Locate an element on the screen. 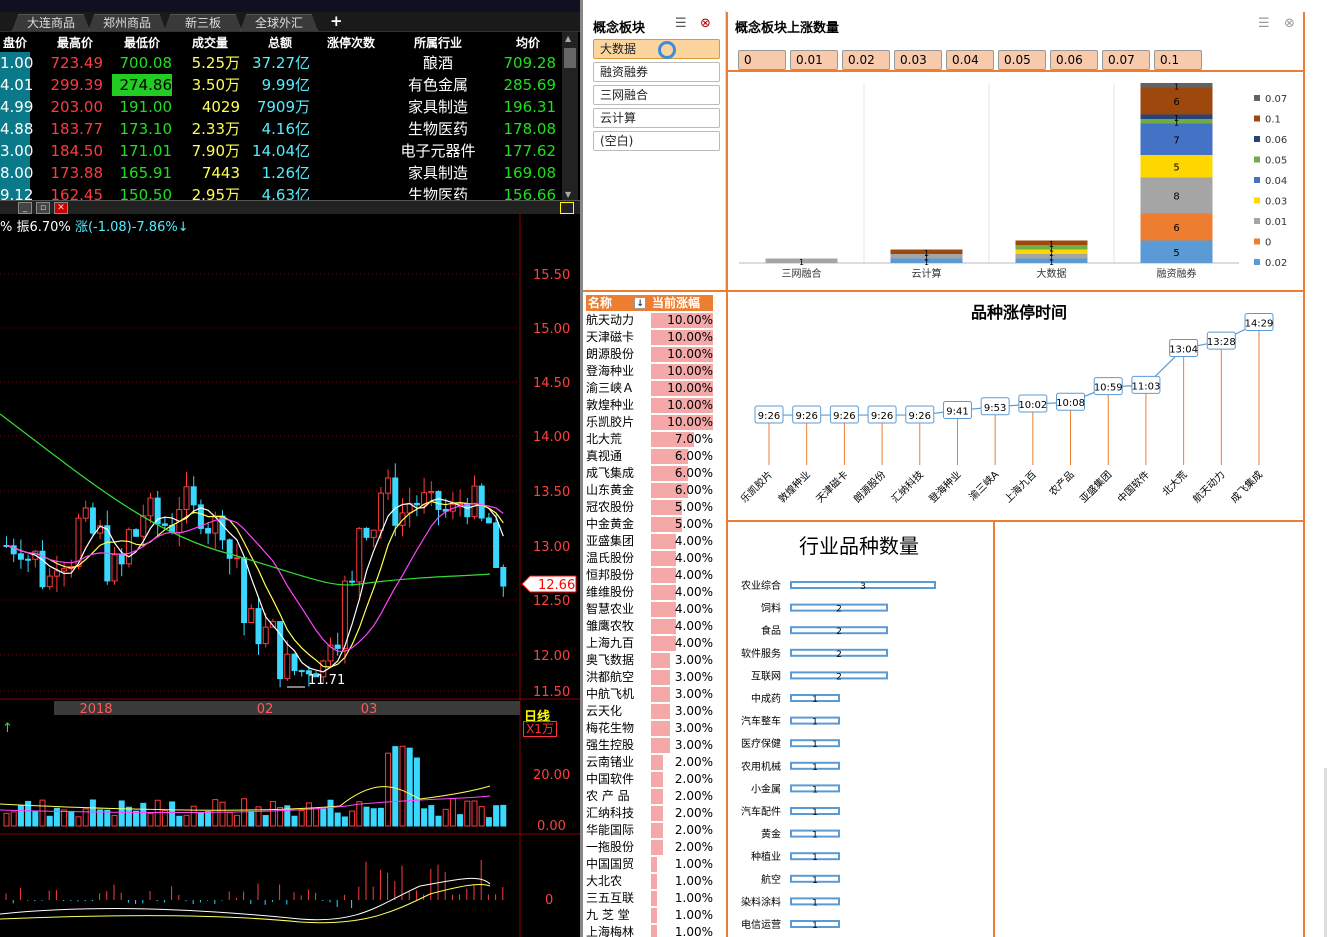 This screenshot has width=1327, height=937. stock-row: 冠农股份 5.00% is located at coordinates (649, 507).